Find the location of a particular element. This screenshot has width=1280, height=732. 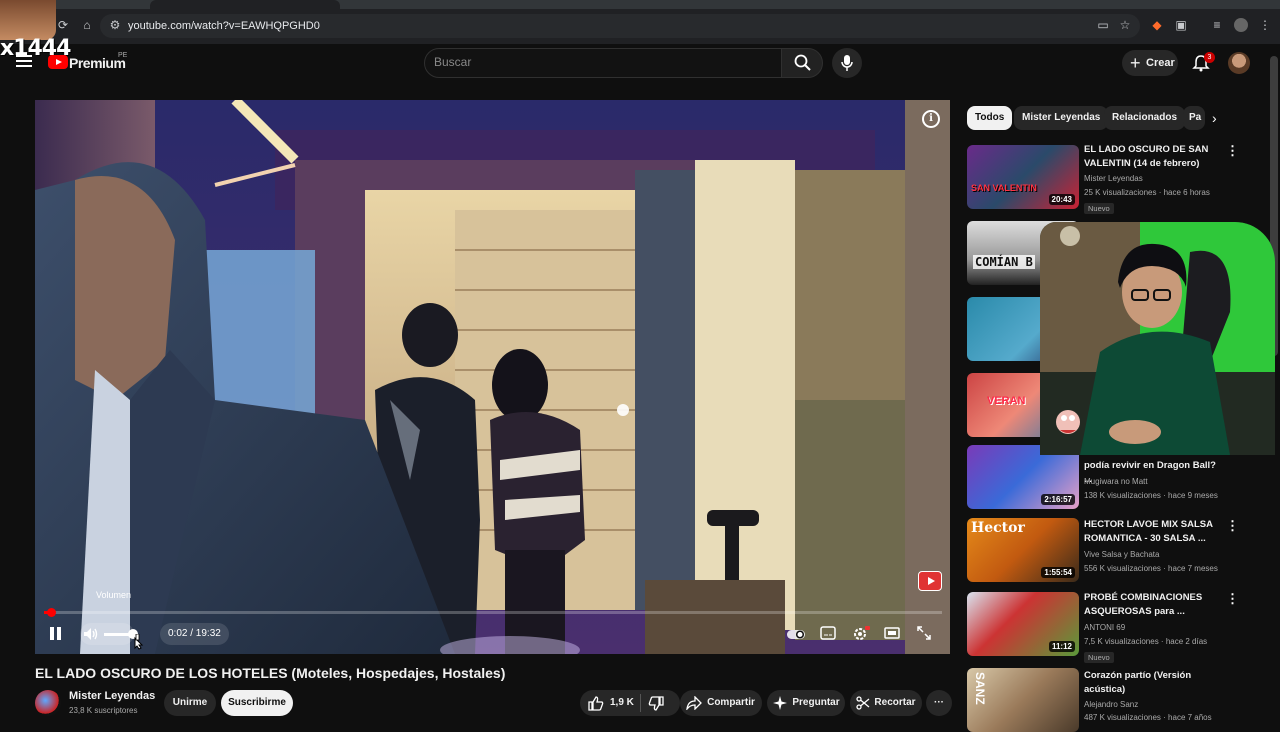

rec-title: Corazón partío (Versión acústica) is located at coordinates (1154, 683).